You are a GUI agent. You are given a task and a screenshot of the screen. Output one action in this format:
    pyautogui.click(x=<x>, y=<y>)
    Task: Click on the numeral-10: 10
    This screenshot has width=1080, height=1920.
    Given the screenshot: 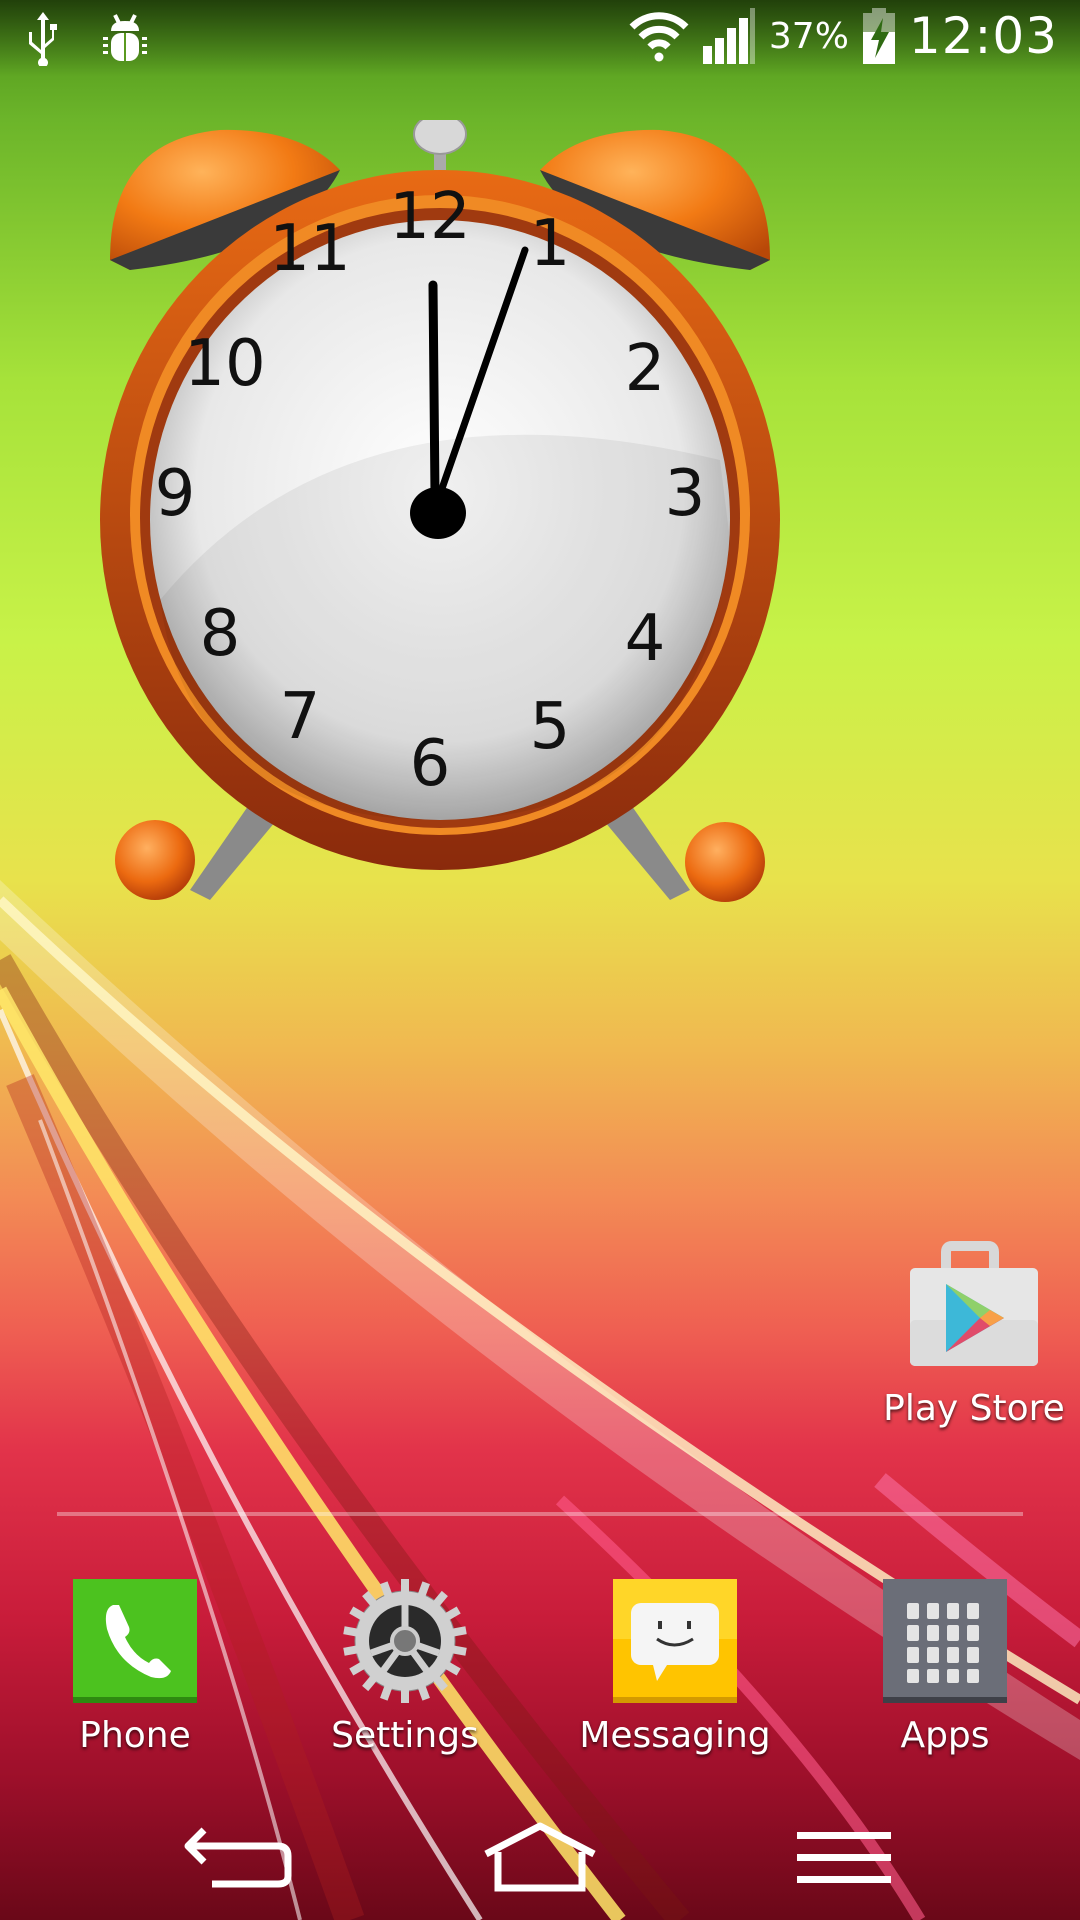 What is the action you would take?
    pyautogui.click(x=224, y=364)
    